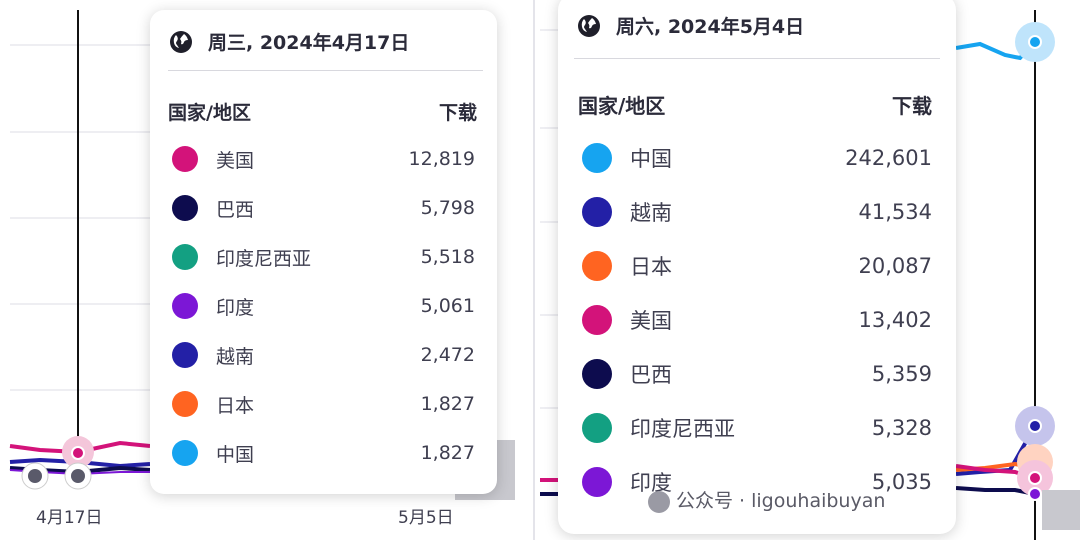 The image size is (1080, 540). What do you see at coordinates (441, 159) in the screenshot?
I see `download-value: 12,819` at bounding box center [441, 159].